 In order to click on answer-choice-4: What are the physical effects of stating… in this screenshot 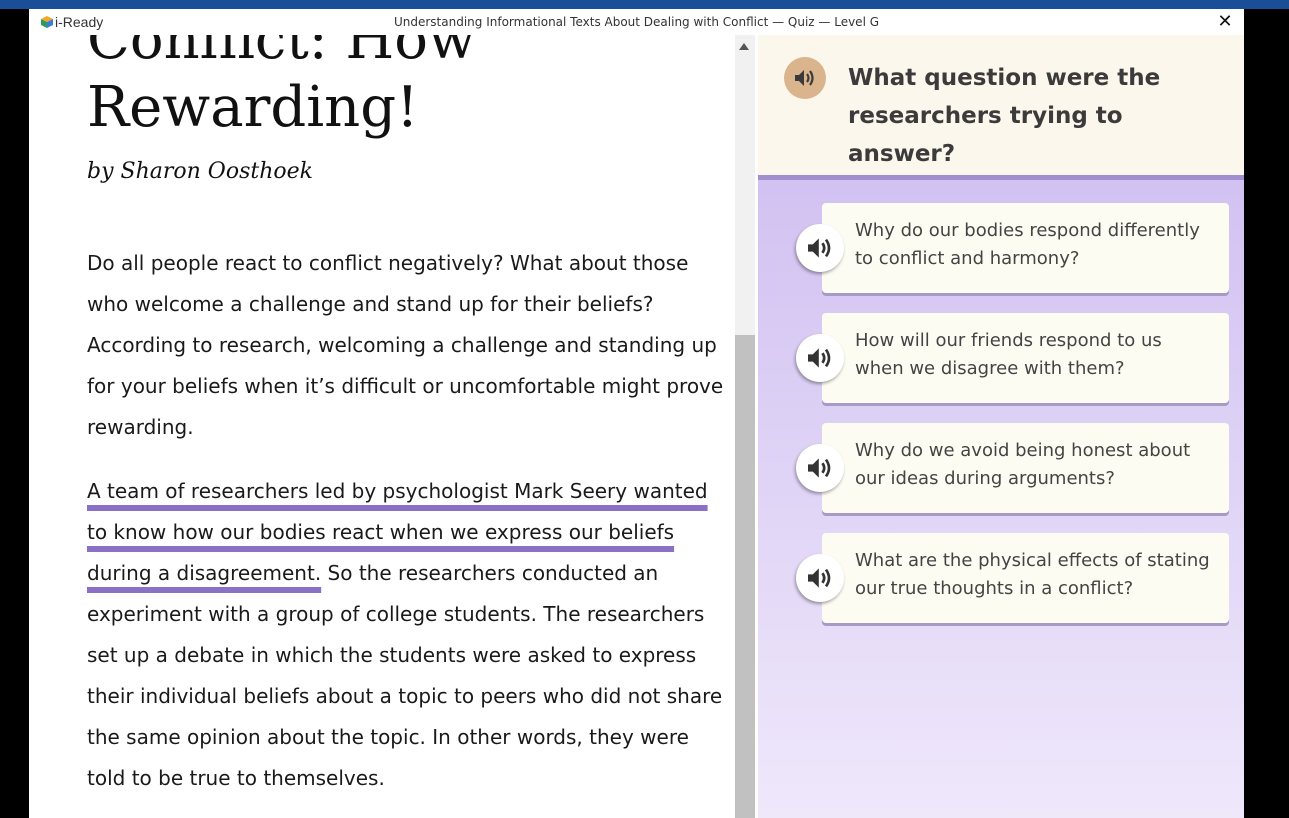, I will do `click(1025, 578)`.